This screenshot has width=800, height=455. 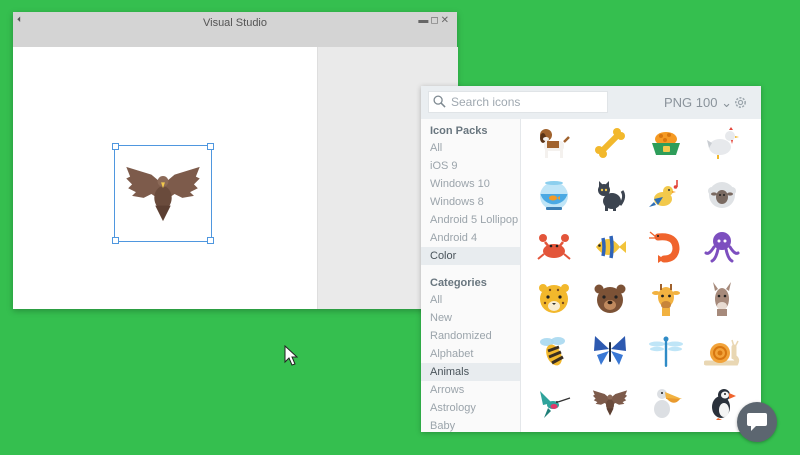 I want to click on dog-bowl-icon, so click(x=666, y=143).